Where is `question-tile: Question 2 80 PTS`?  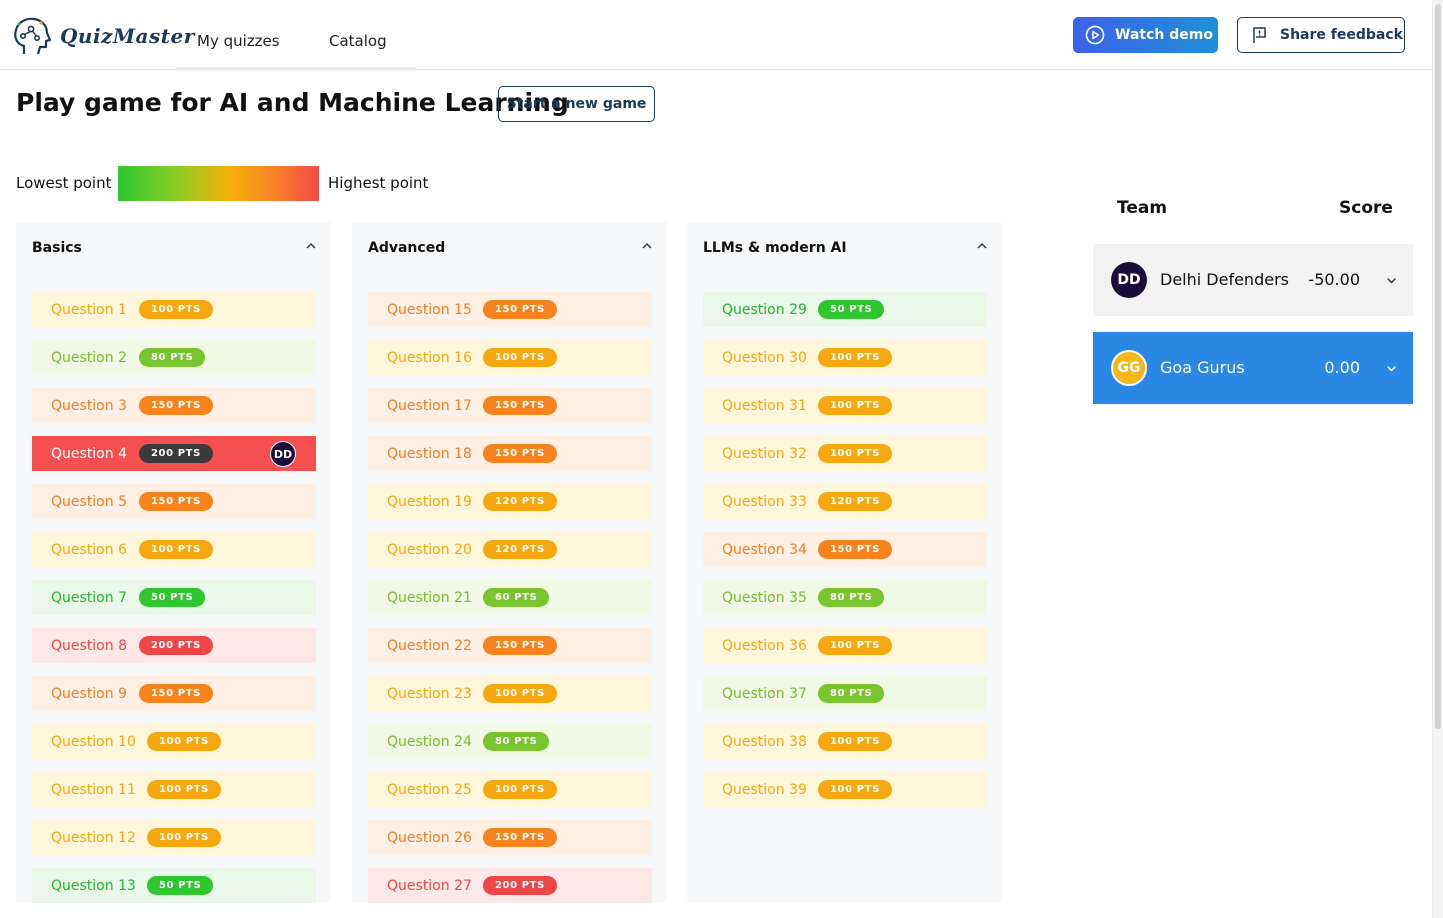
question-tile: Question 2 80 PTS is located at coordinates (174, 357).